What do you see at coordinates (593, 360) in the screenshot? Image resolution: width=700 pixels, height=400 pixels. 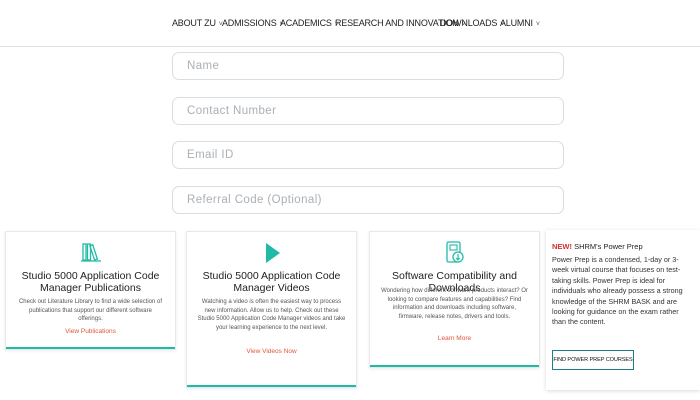 I see `find-power-prep-button: FIND POWER PREP COURSES` at bounding box center [593, 360].